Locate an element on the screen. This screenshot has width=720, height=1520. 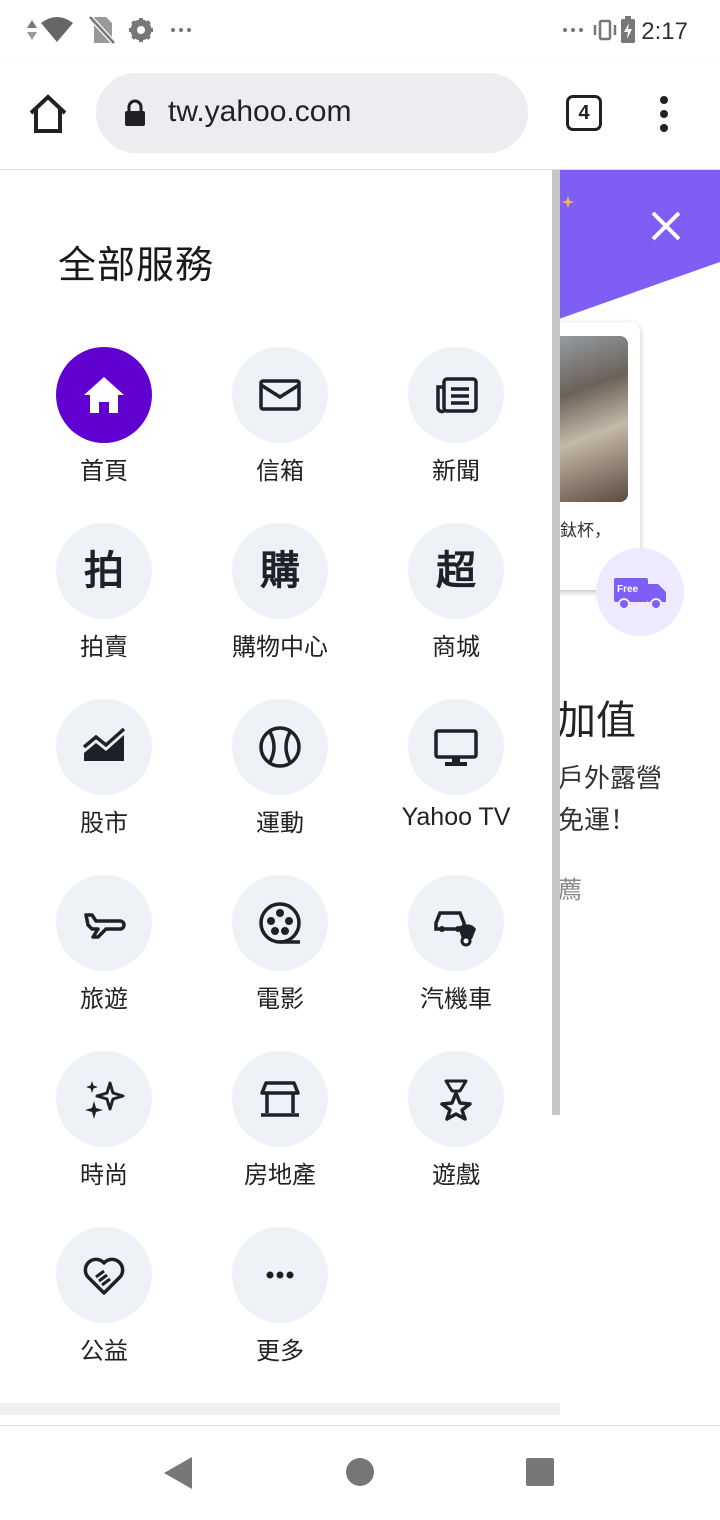
vibrate-icon is located at coordinates (605, 30).